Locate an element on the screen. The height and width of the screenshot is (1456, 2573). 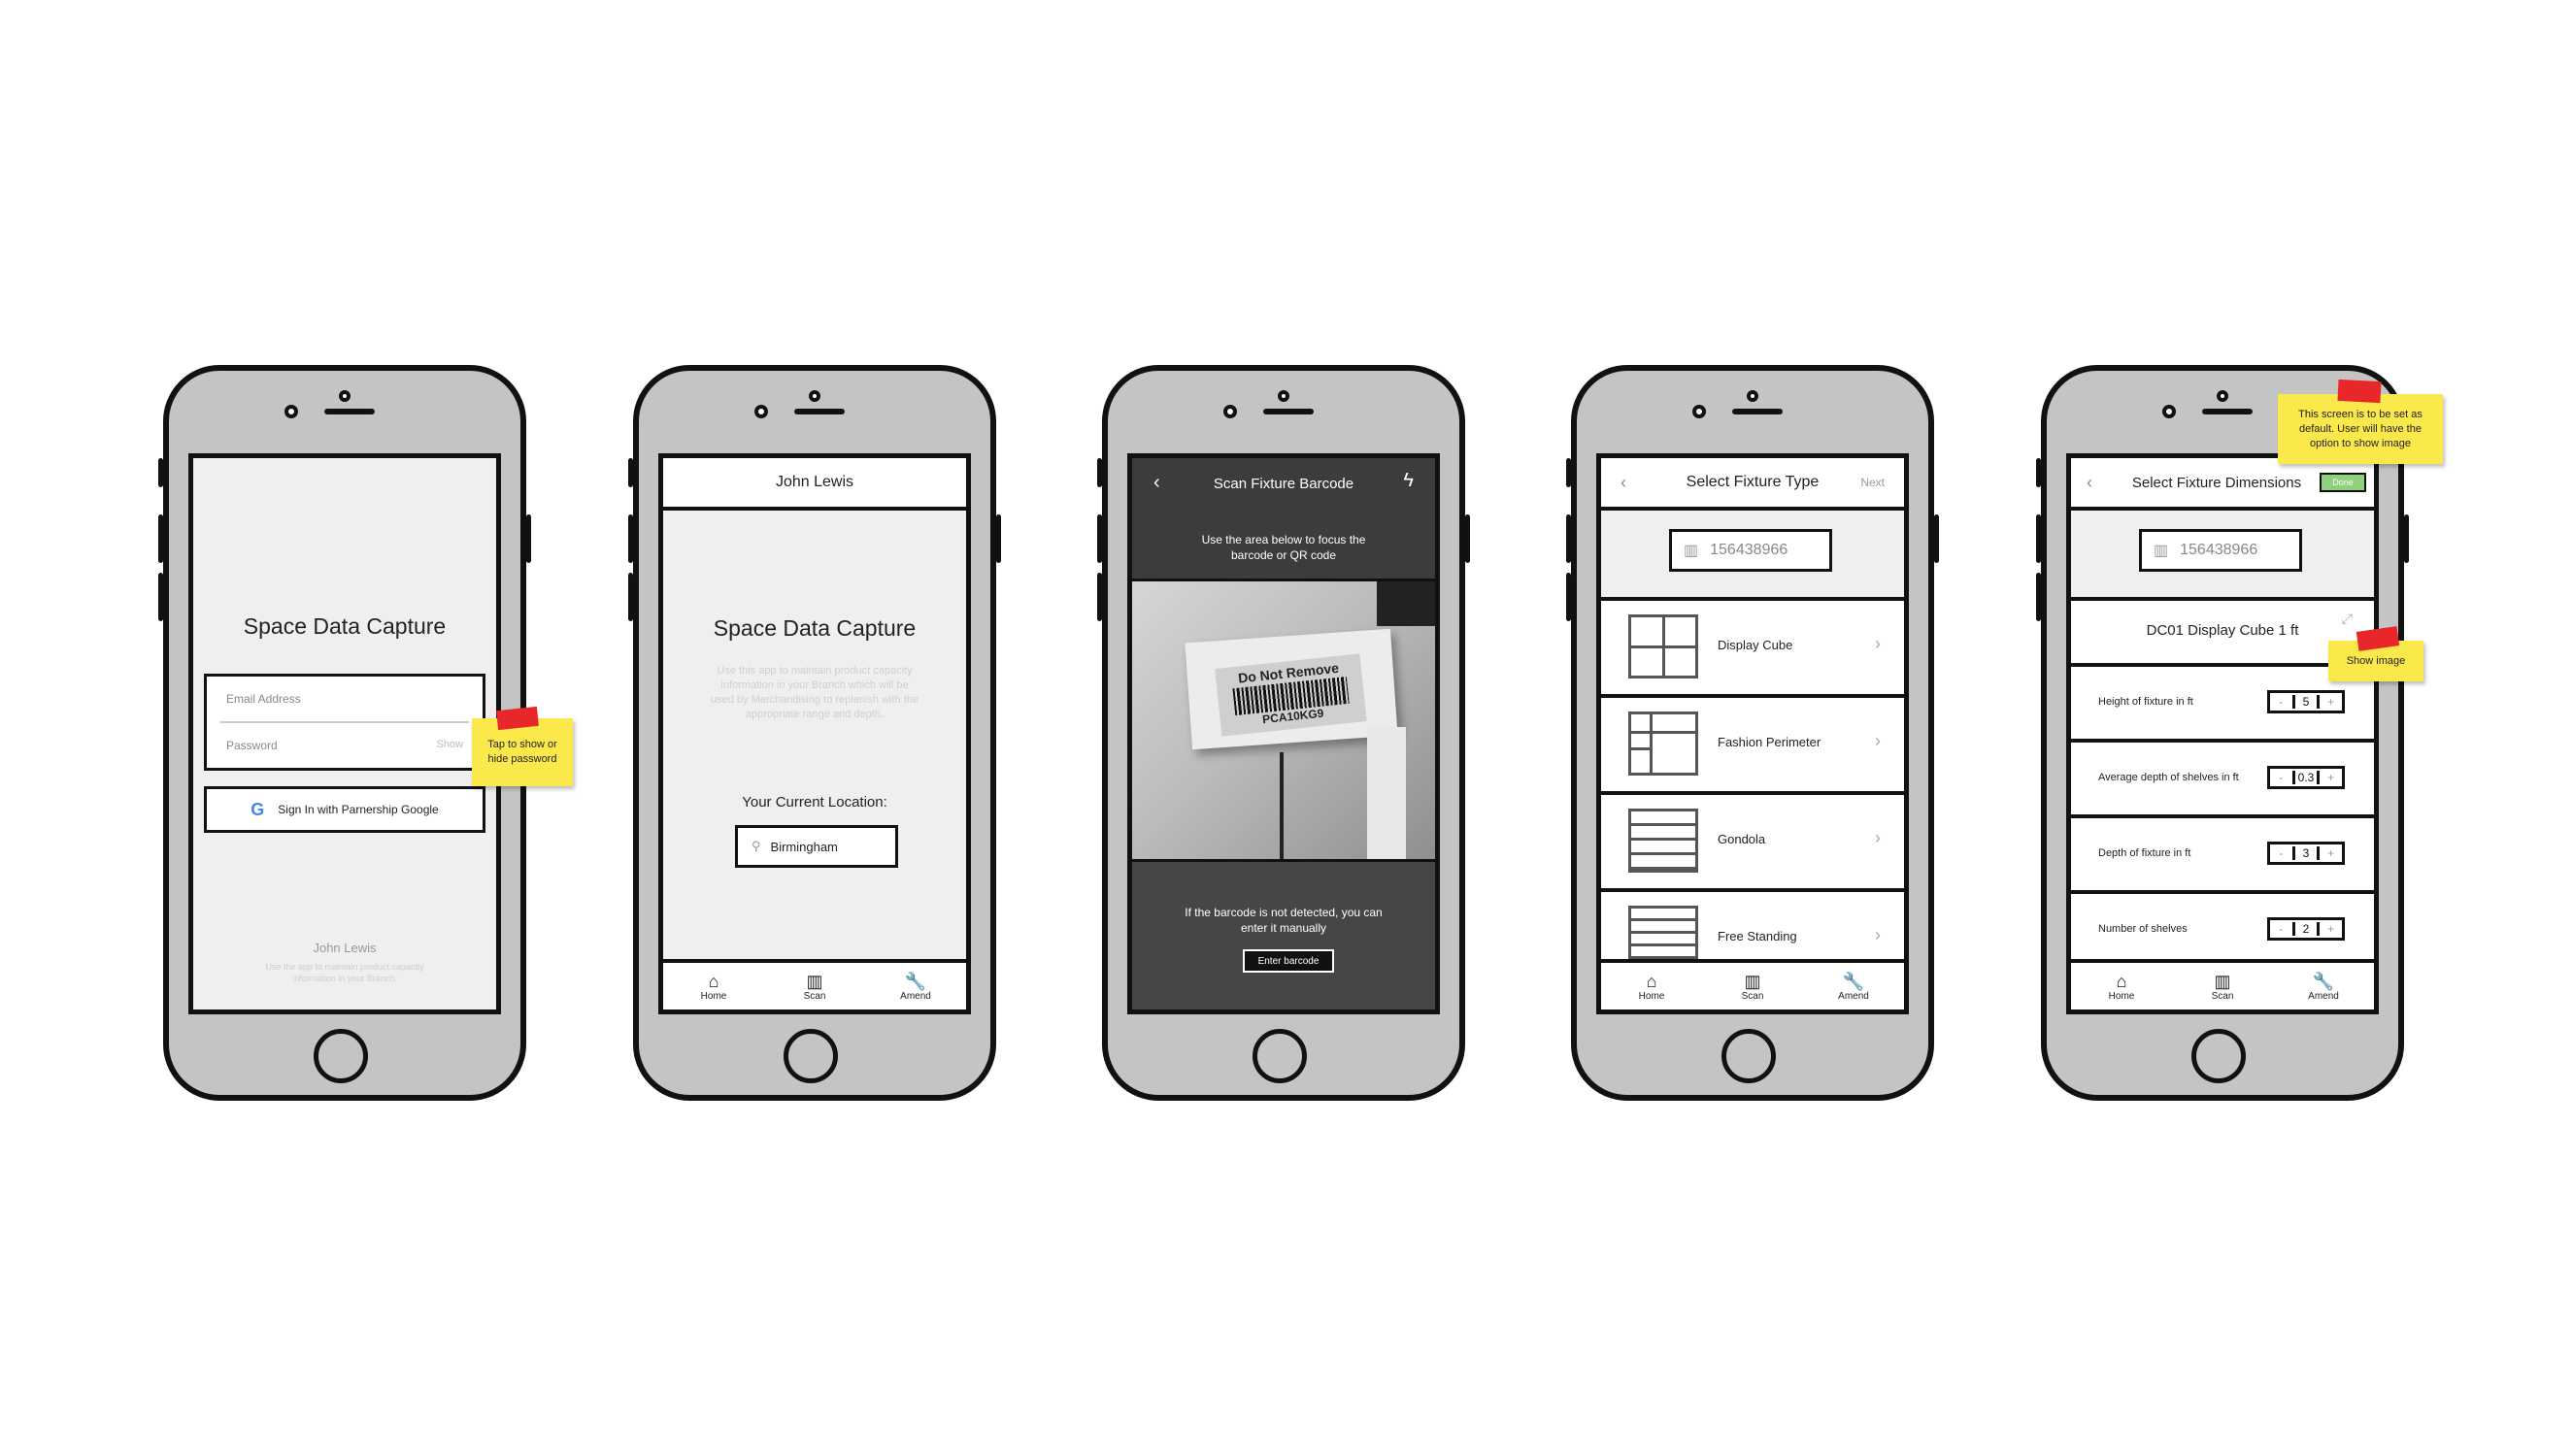
next-button: Next is located at coordinates (1872, 482).